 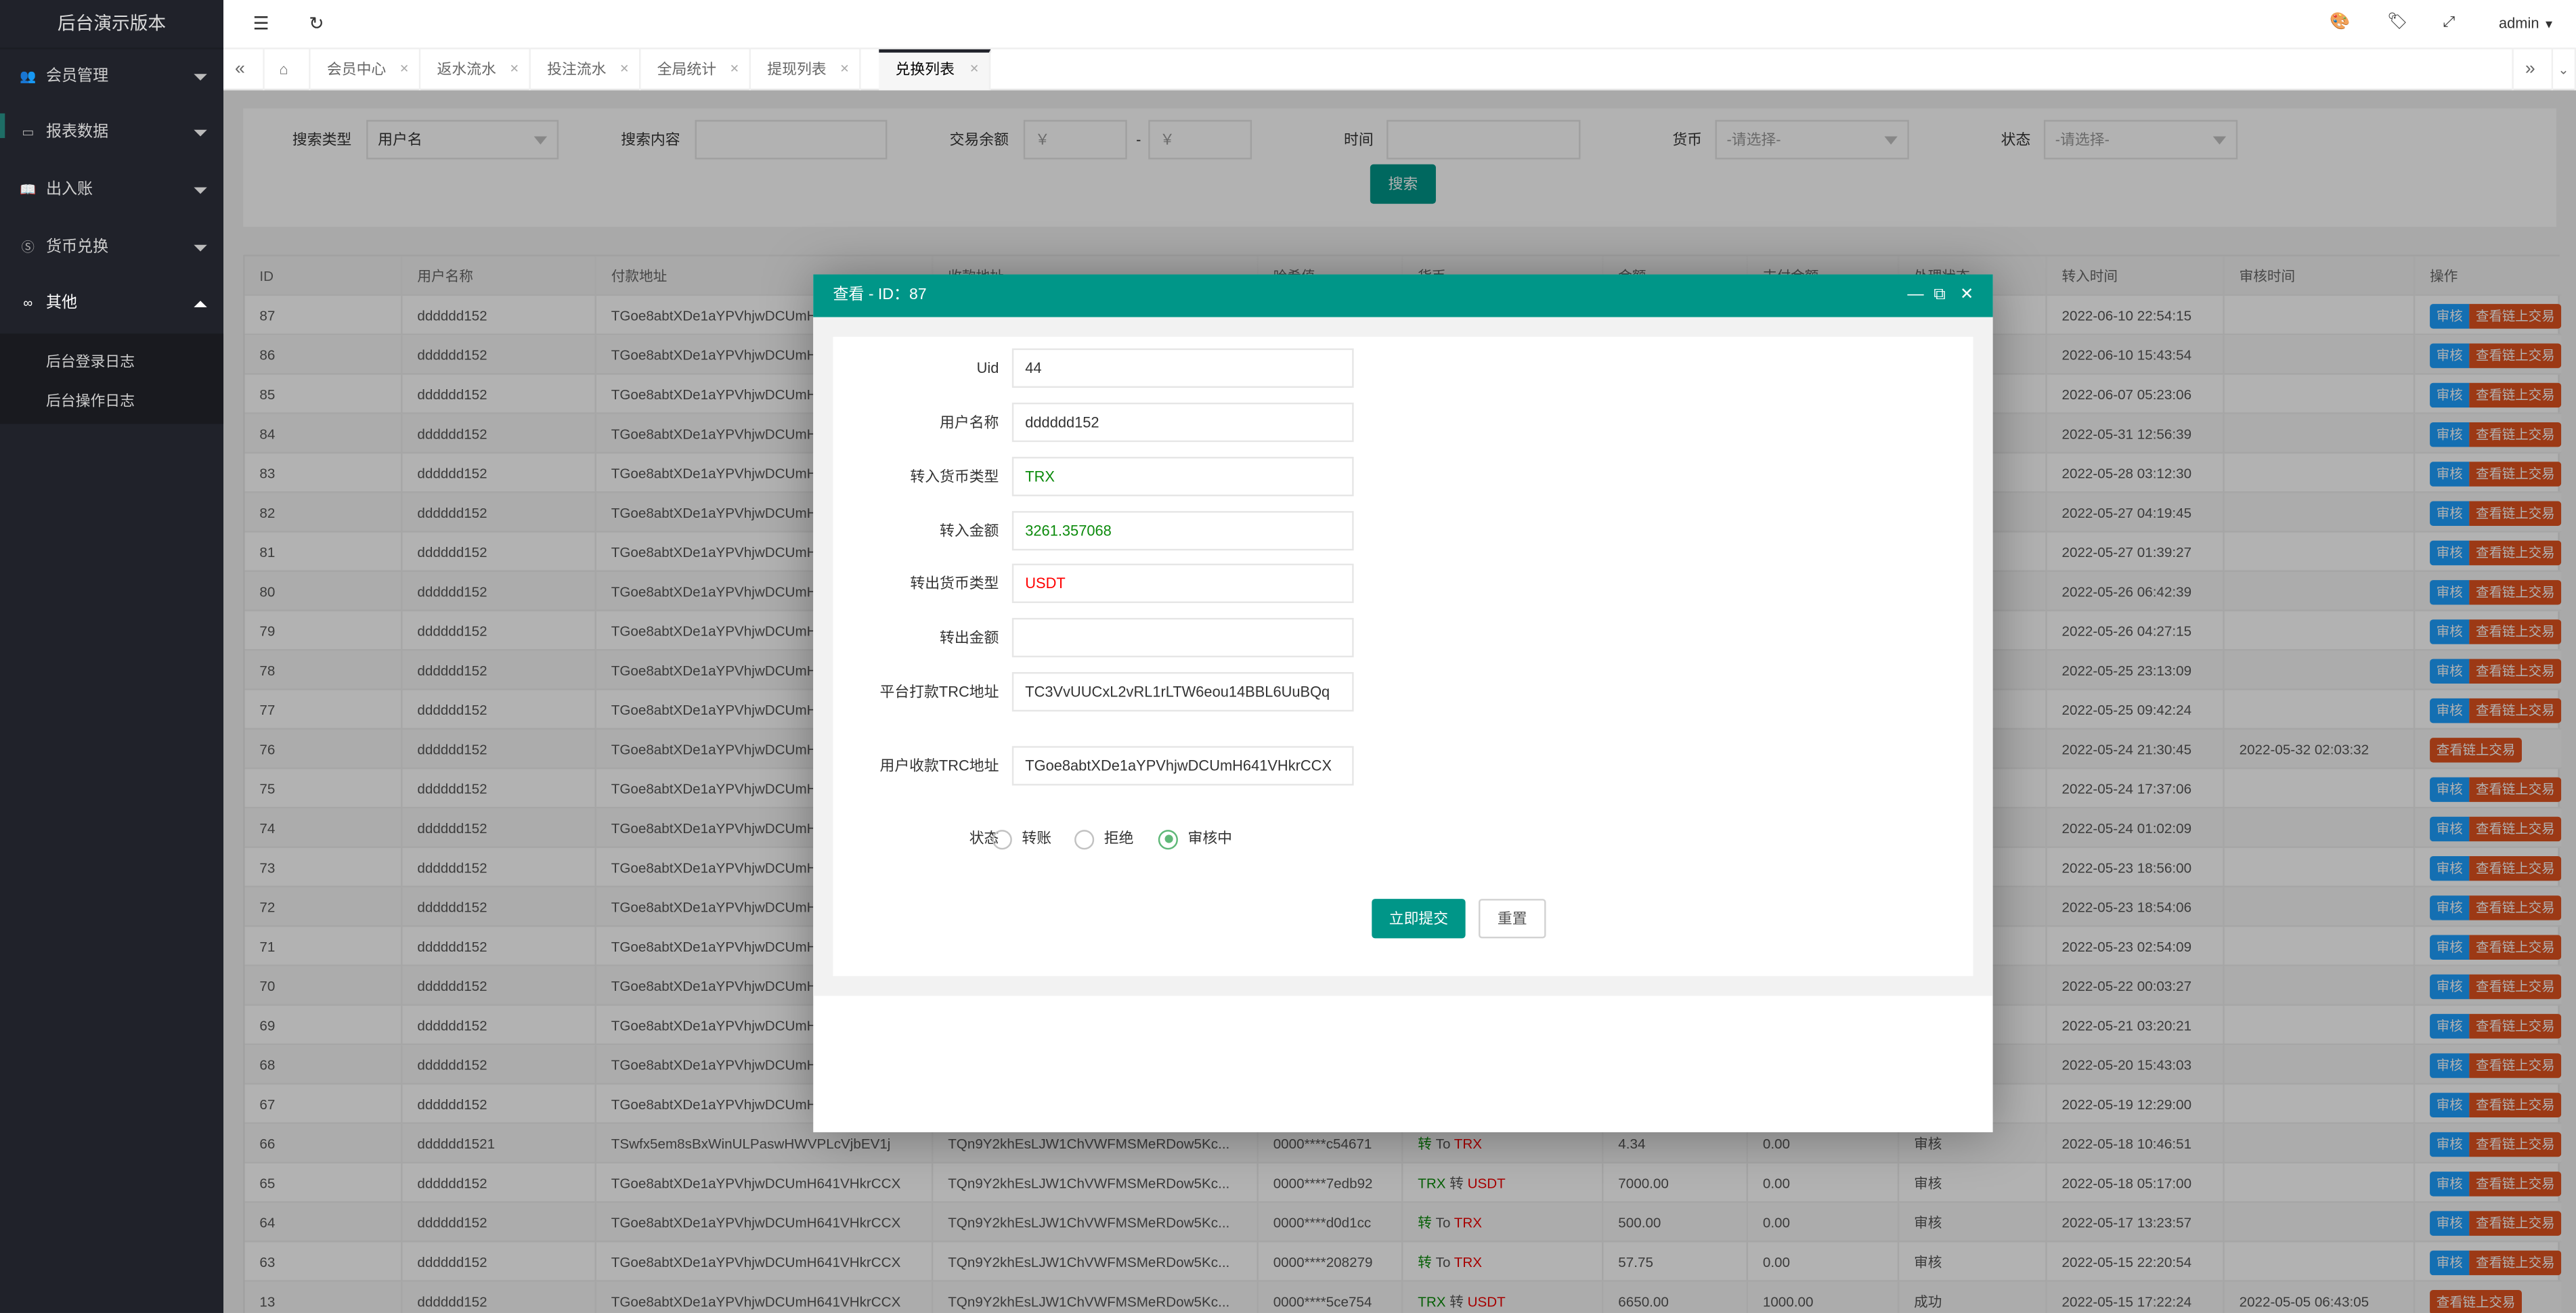 I want to click on in-amount-field: 3261.357068, so click(x=1182, y=531).